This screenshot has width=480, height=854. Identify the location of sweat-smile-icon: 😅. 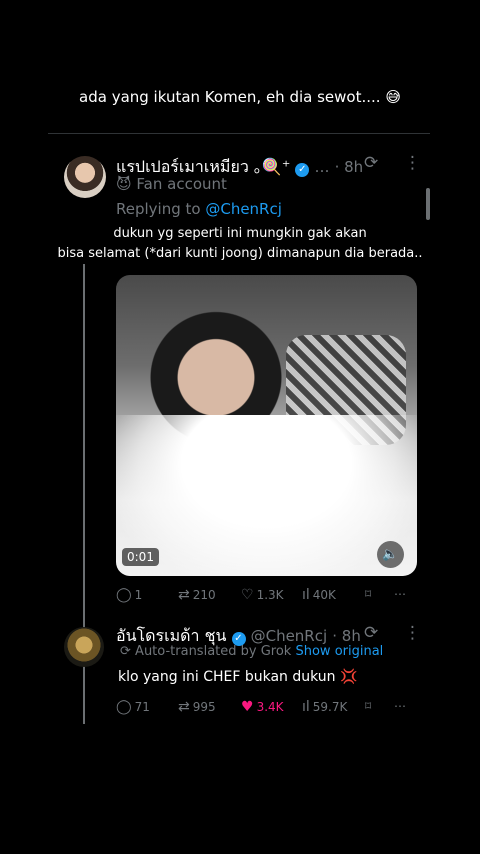
(393, 97).